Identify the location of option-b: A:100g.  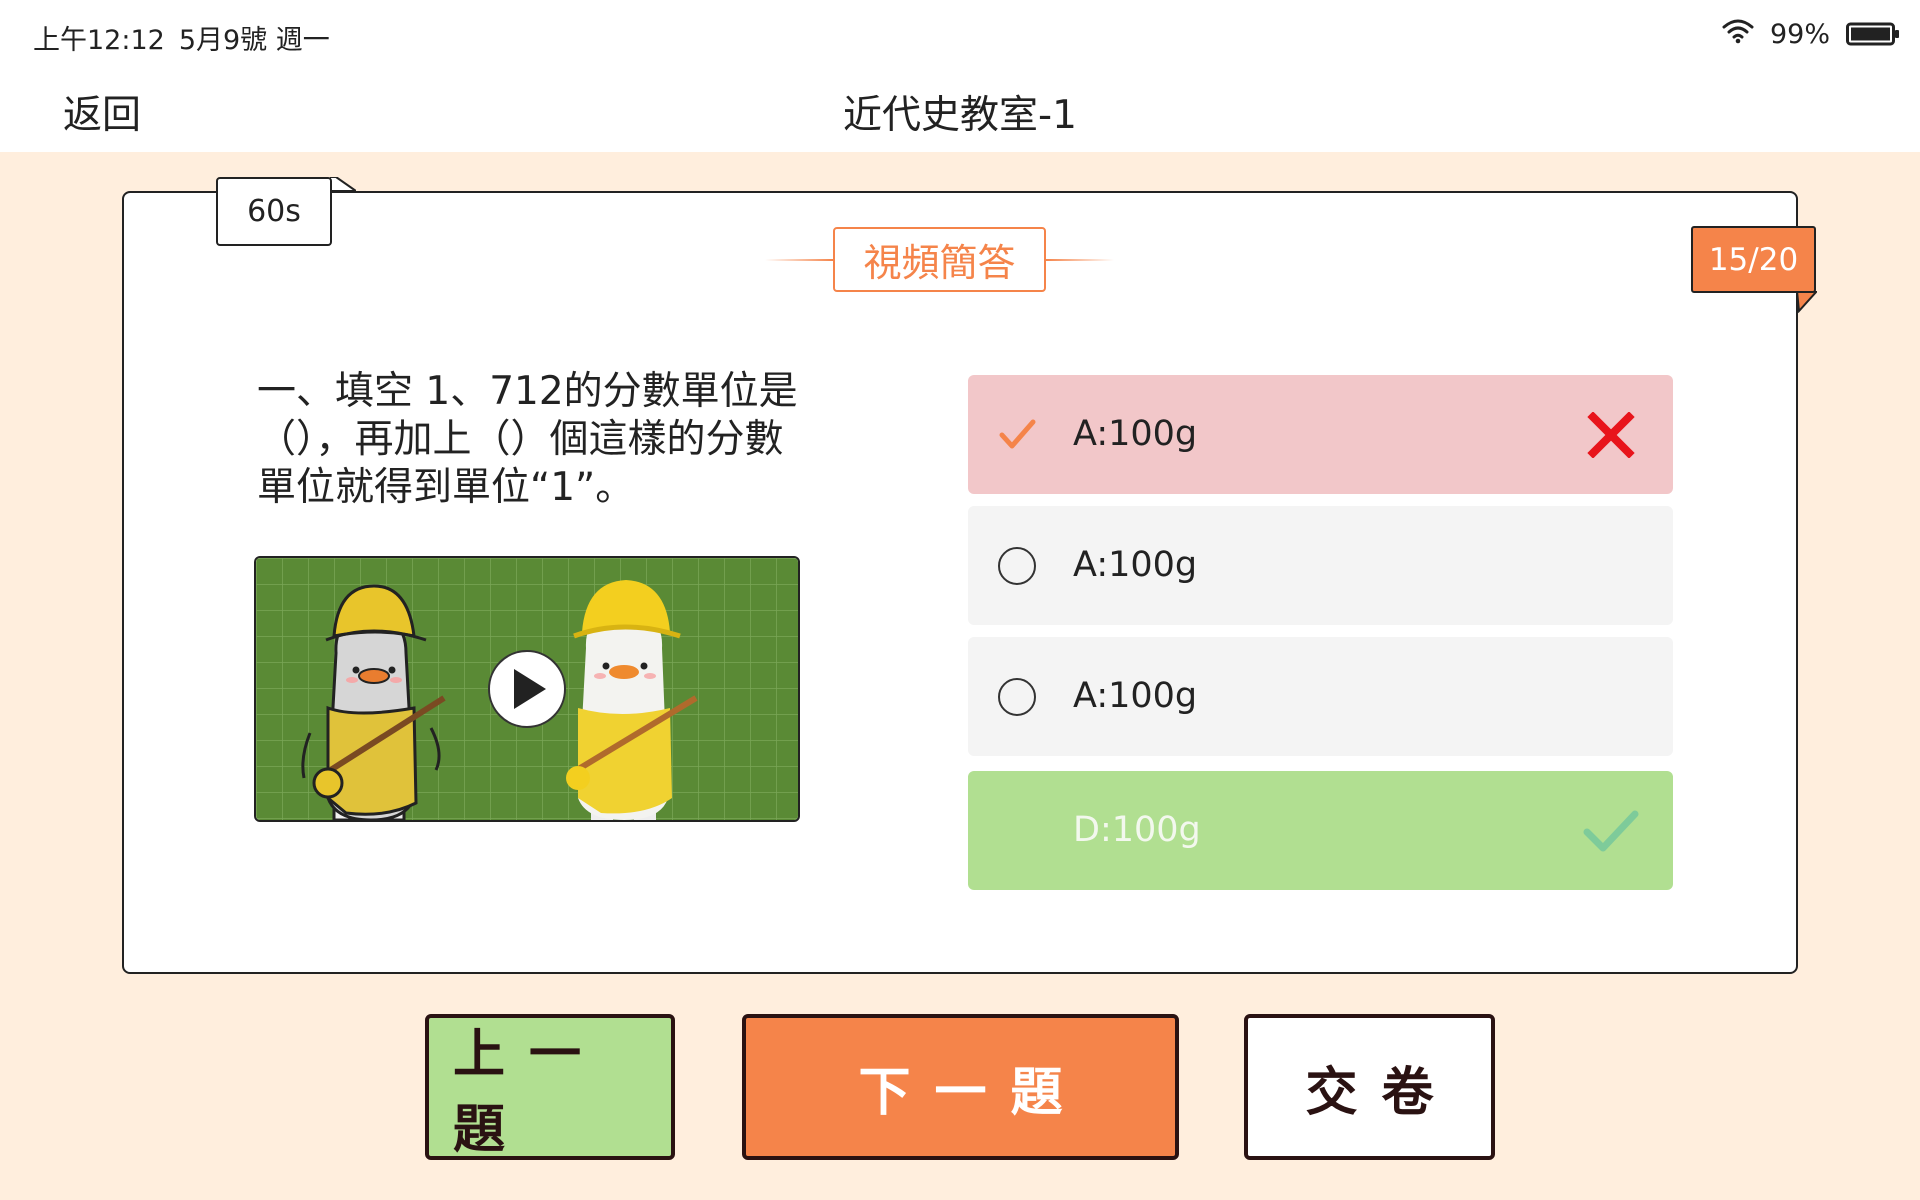
(1320, 565).